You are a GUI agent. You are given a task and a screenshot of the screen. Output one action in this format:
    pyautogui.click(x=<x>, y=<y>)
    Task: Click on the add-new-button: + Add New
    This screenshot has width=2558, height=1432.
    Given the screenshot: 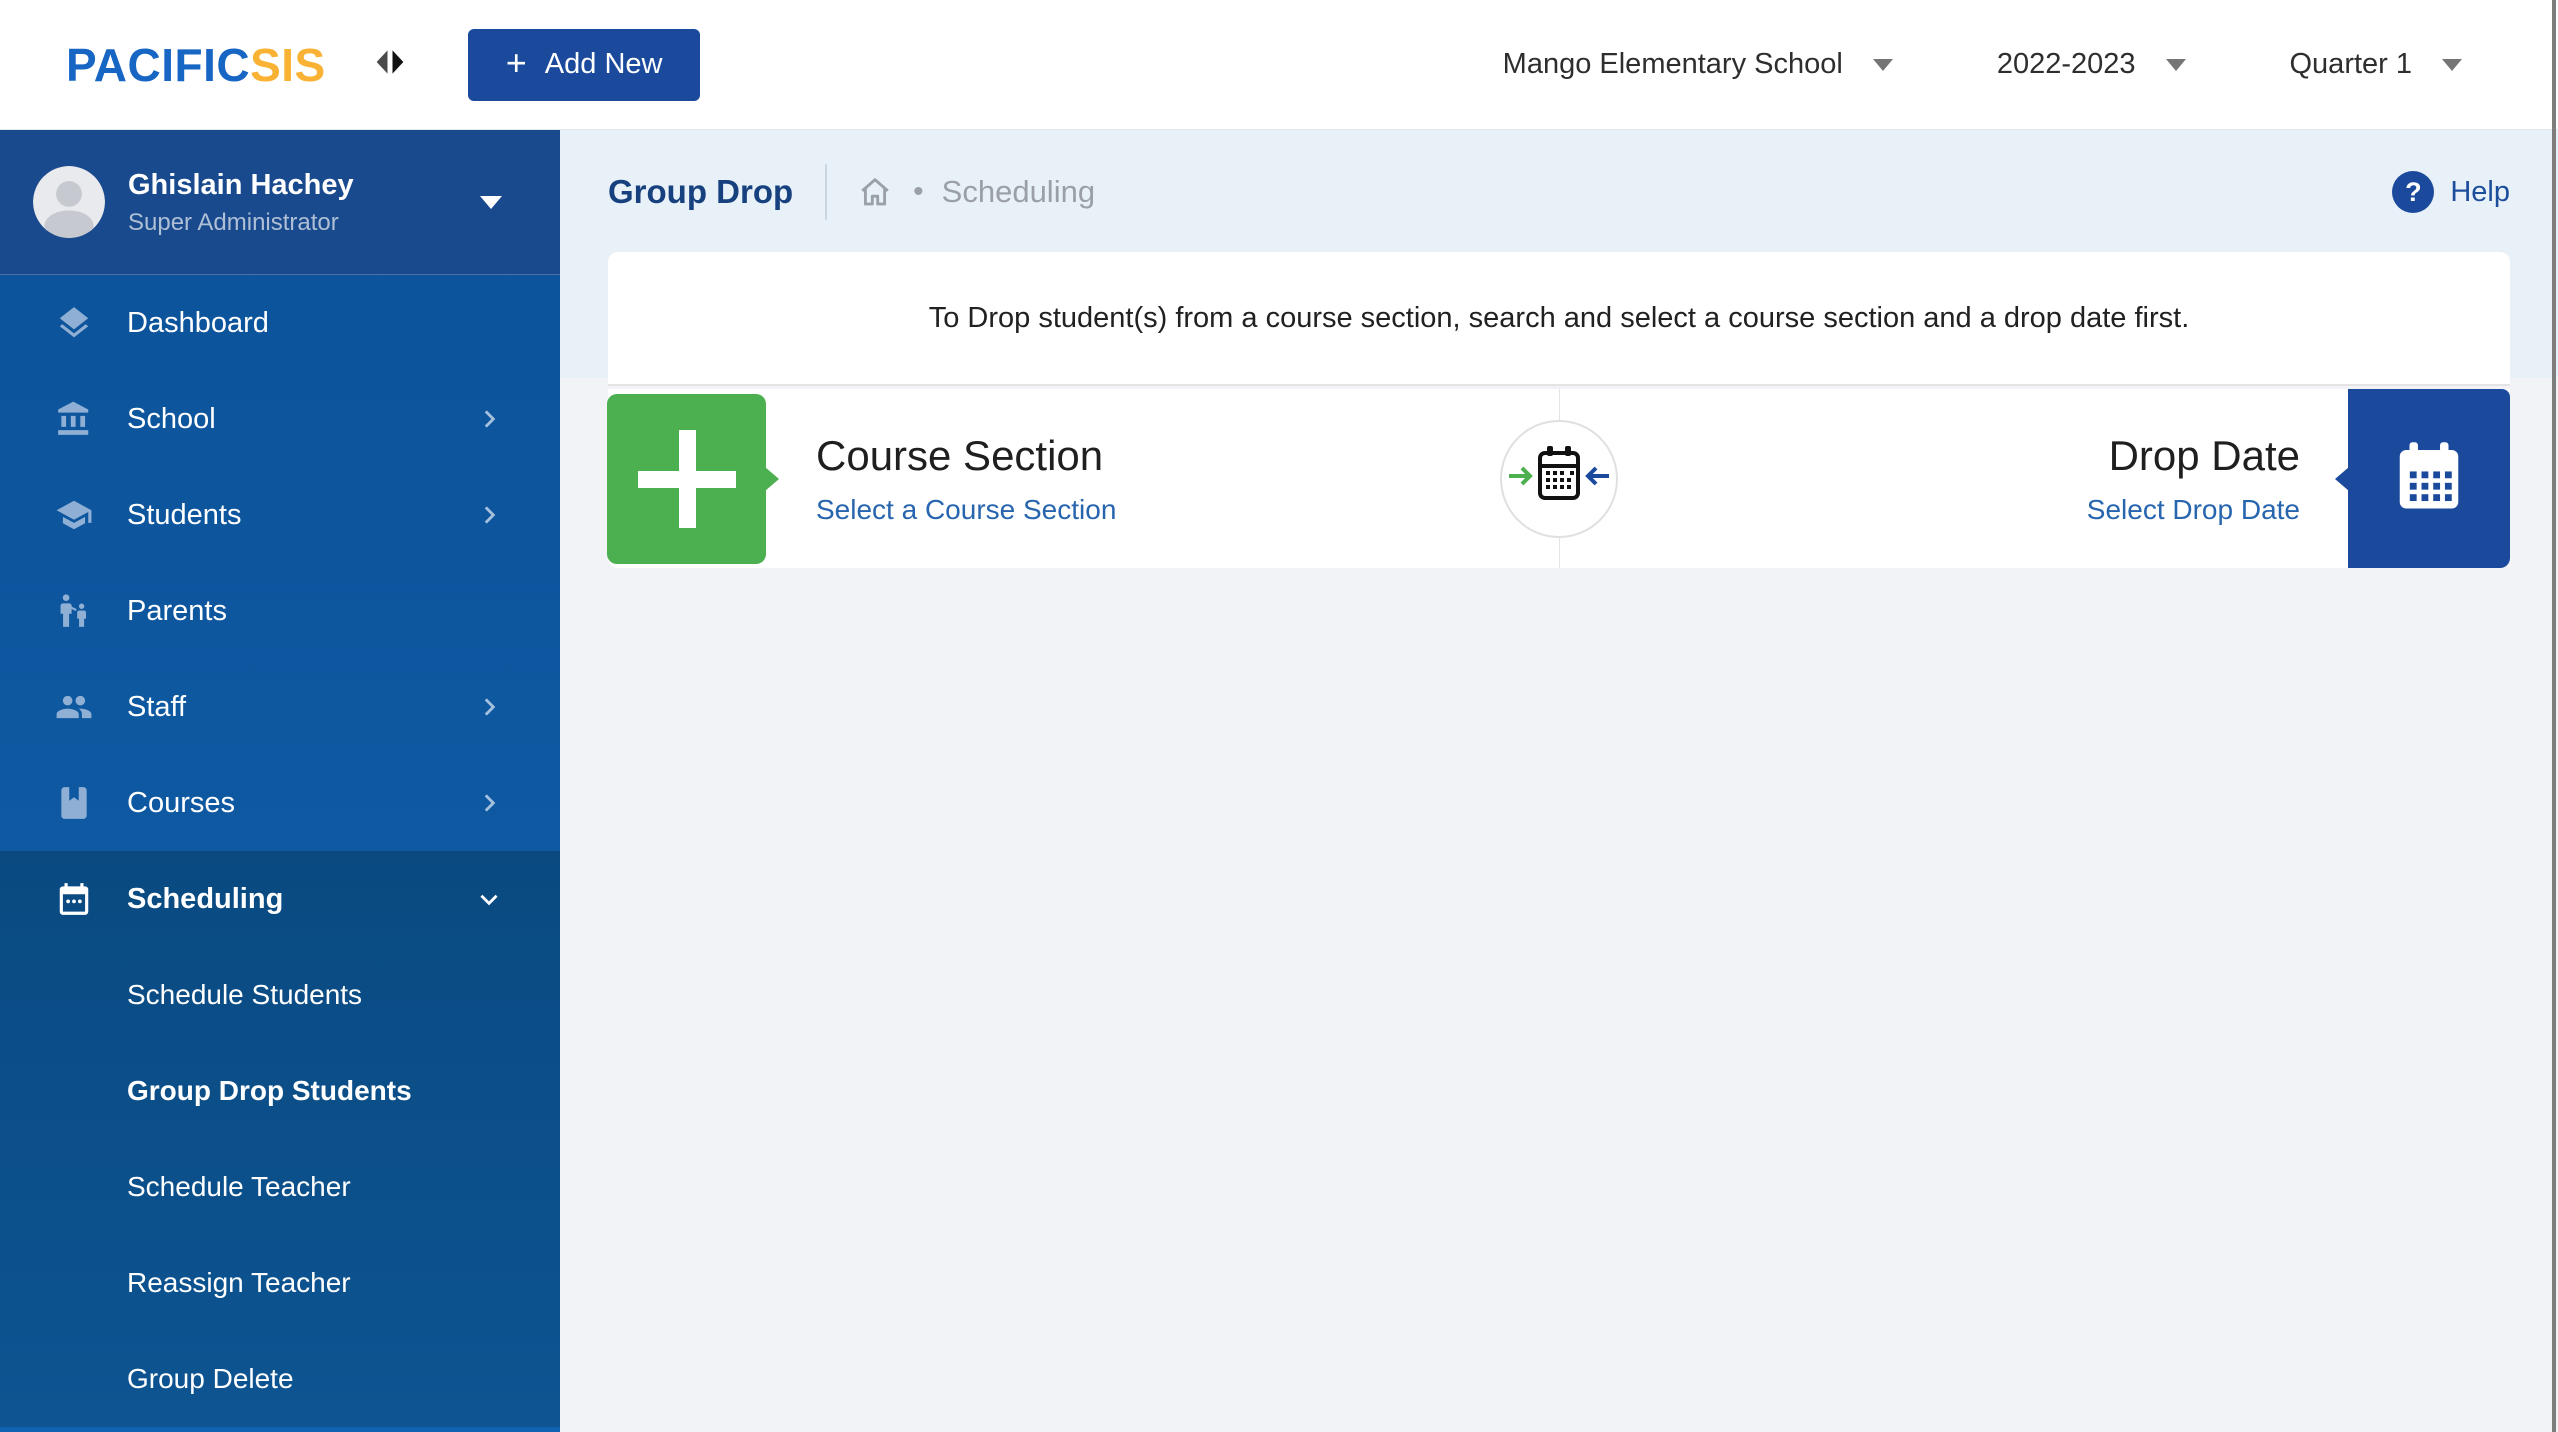 What is the action you would take?
    pyautogui.click(x=584, y=64)
    